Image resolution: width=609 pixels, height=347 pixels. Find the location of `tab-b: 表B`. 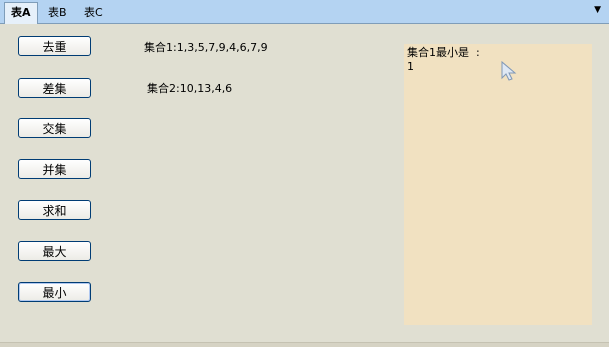

tab-b: 表B is located at coordinates (57, 13).